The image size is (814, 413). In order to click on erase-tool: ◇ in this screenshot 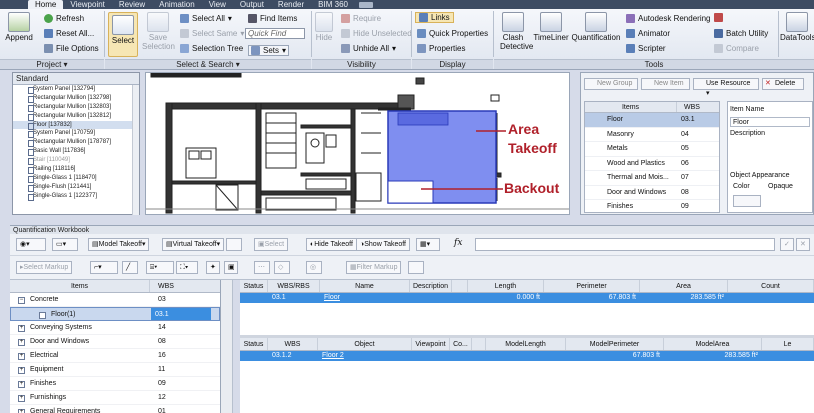, I will do `click(282, 267)`.